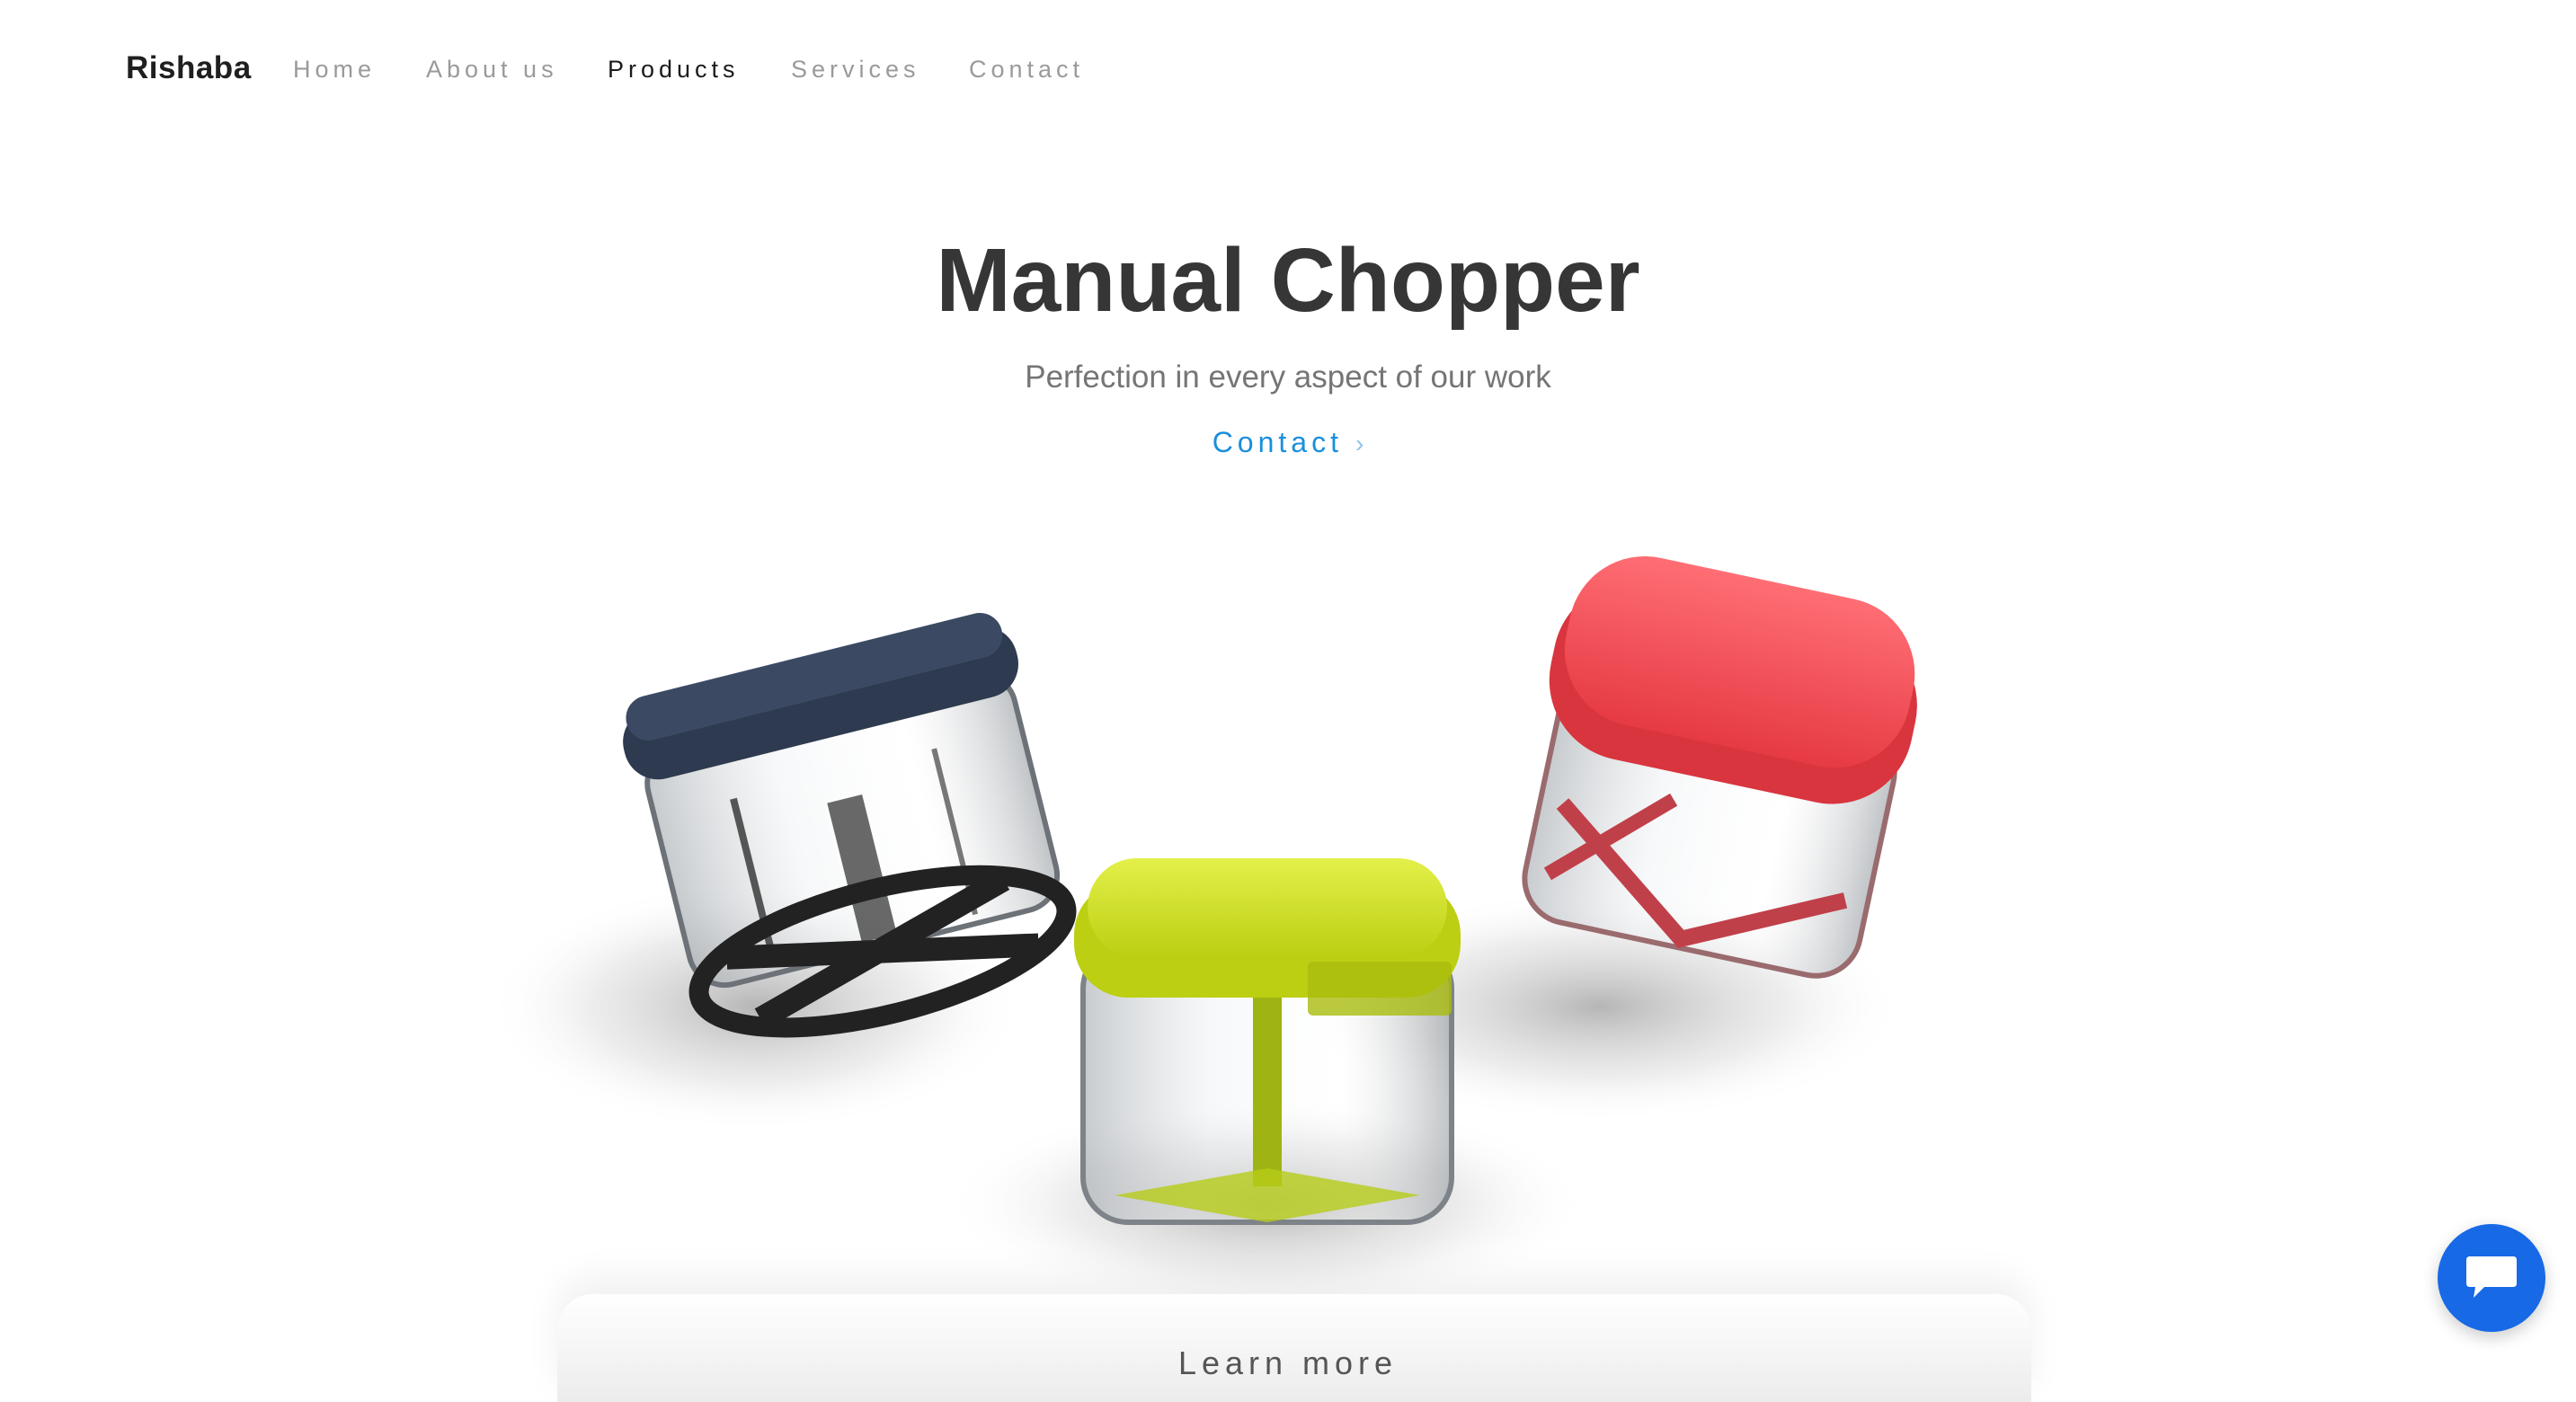  What do you see at coordinates (855, 70) in the screenshot?
I see `nav-link-services: Services` at bounding box center [855, 70].